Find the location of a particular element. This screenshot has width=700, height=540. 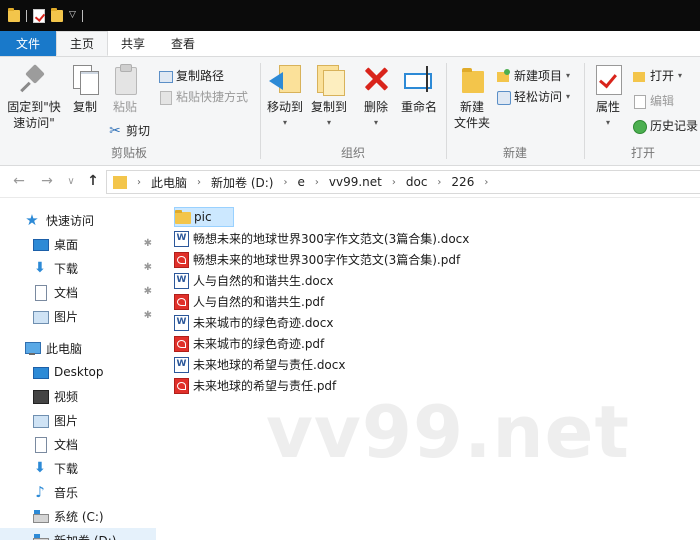

rename-label: 重命名 is located at coordinates (418, 107).